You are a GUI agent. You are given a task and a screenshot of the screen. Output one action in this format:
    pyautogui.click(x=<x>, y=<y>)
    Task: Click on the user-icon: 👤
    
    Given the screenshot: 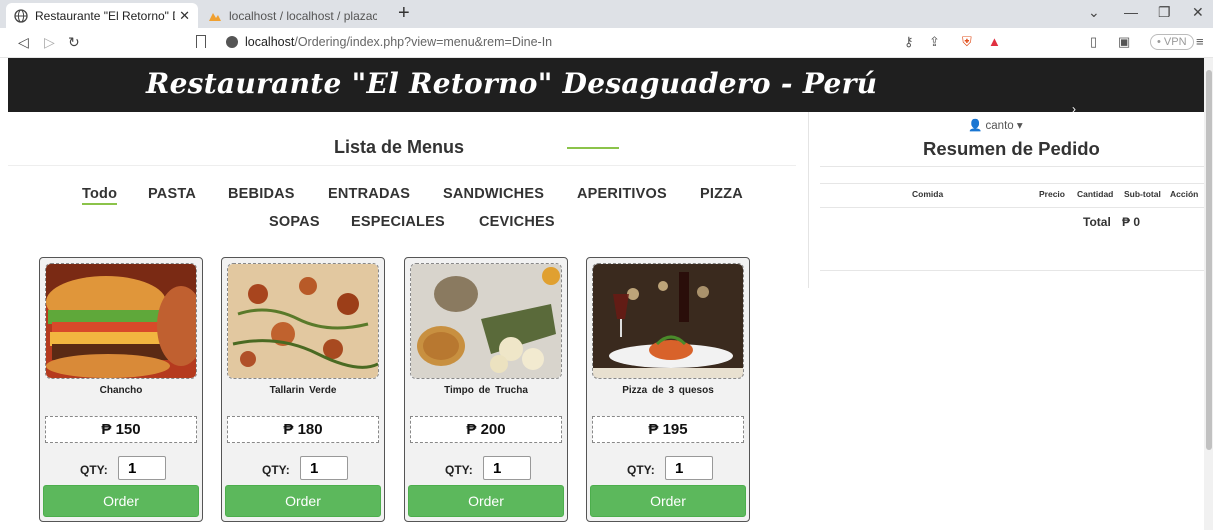 What is the action you would take?
    pyautogui.click(x=975, y=126)
    